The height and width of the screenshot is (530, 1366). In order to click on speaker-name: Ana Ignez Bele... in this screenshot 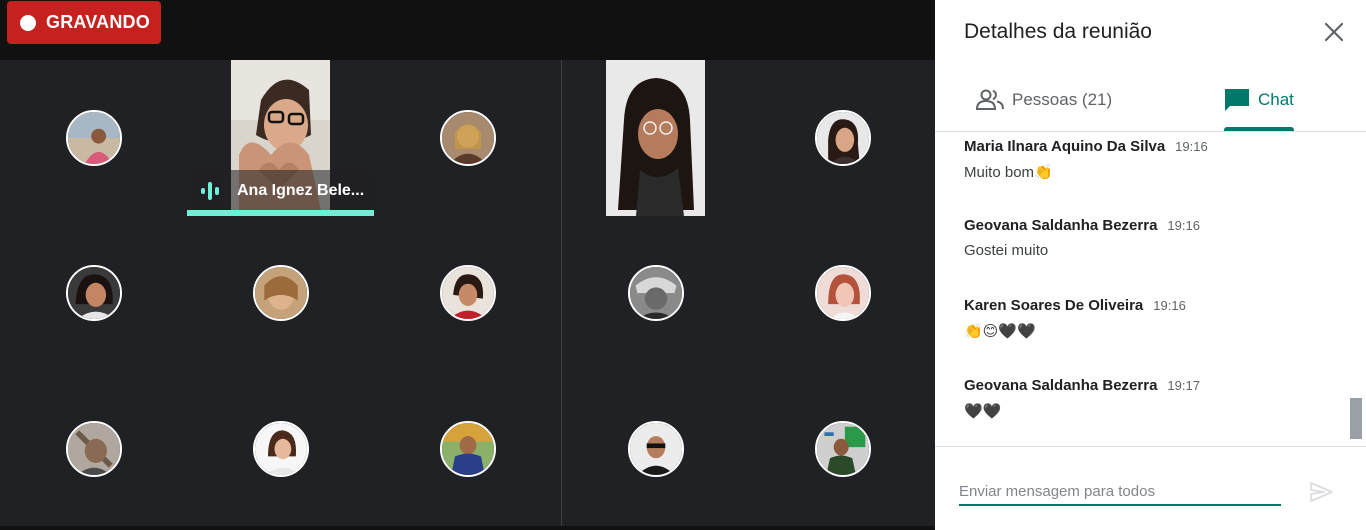, I will do `click(301, 190)`.